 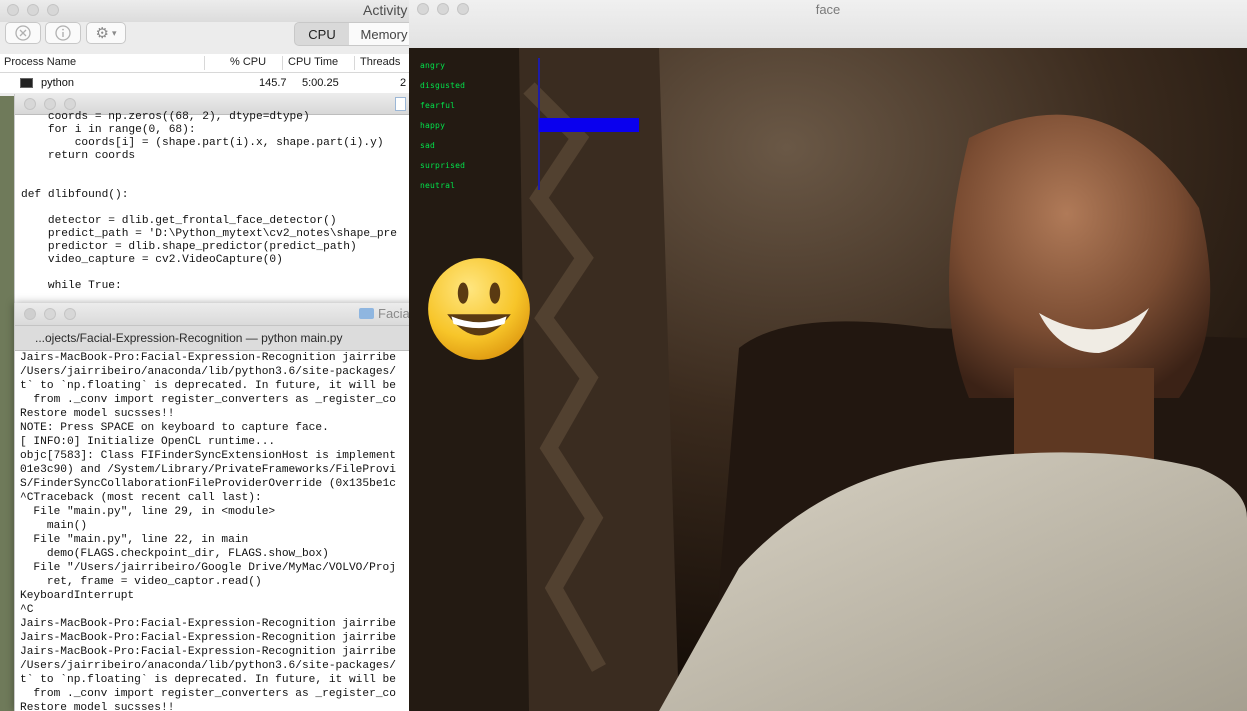 What do you see at coordinates (322, 34) in the screenshot?
I see `tab-cpu: CPU` at bounding box center [322, 34].